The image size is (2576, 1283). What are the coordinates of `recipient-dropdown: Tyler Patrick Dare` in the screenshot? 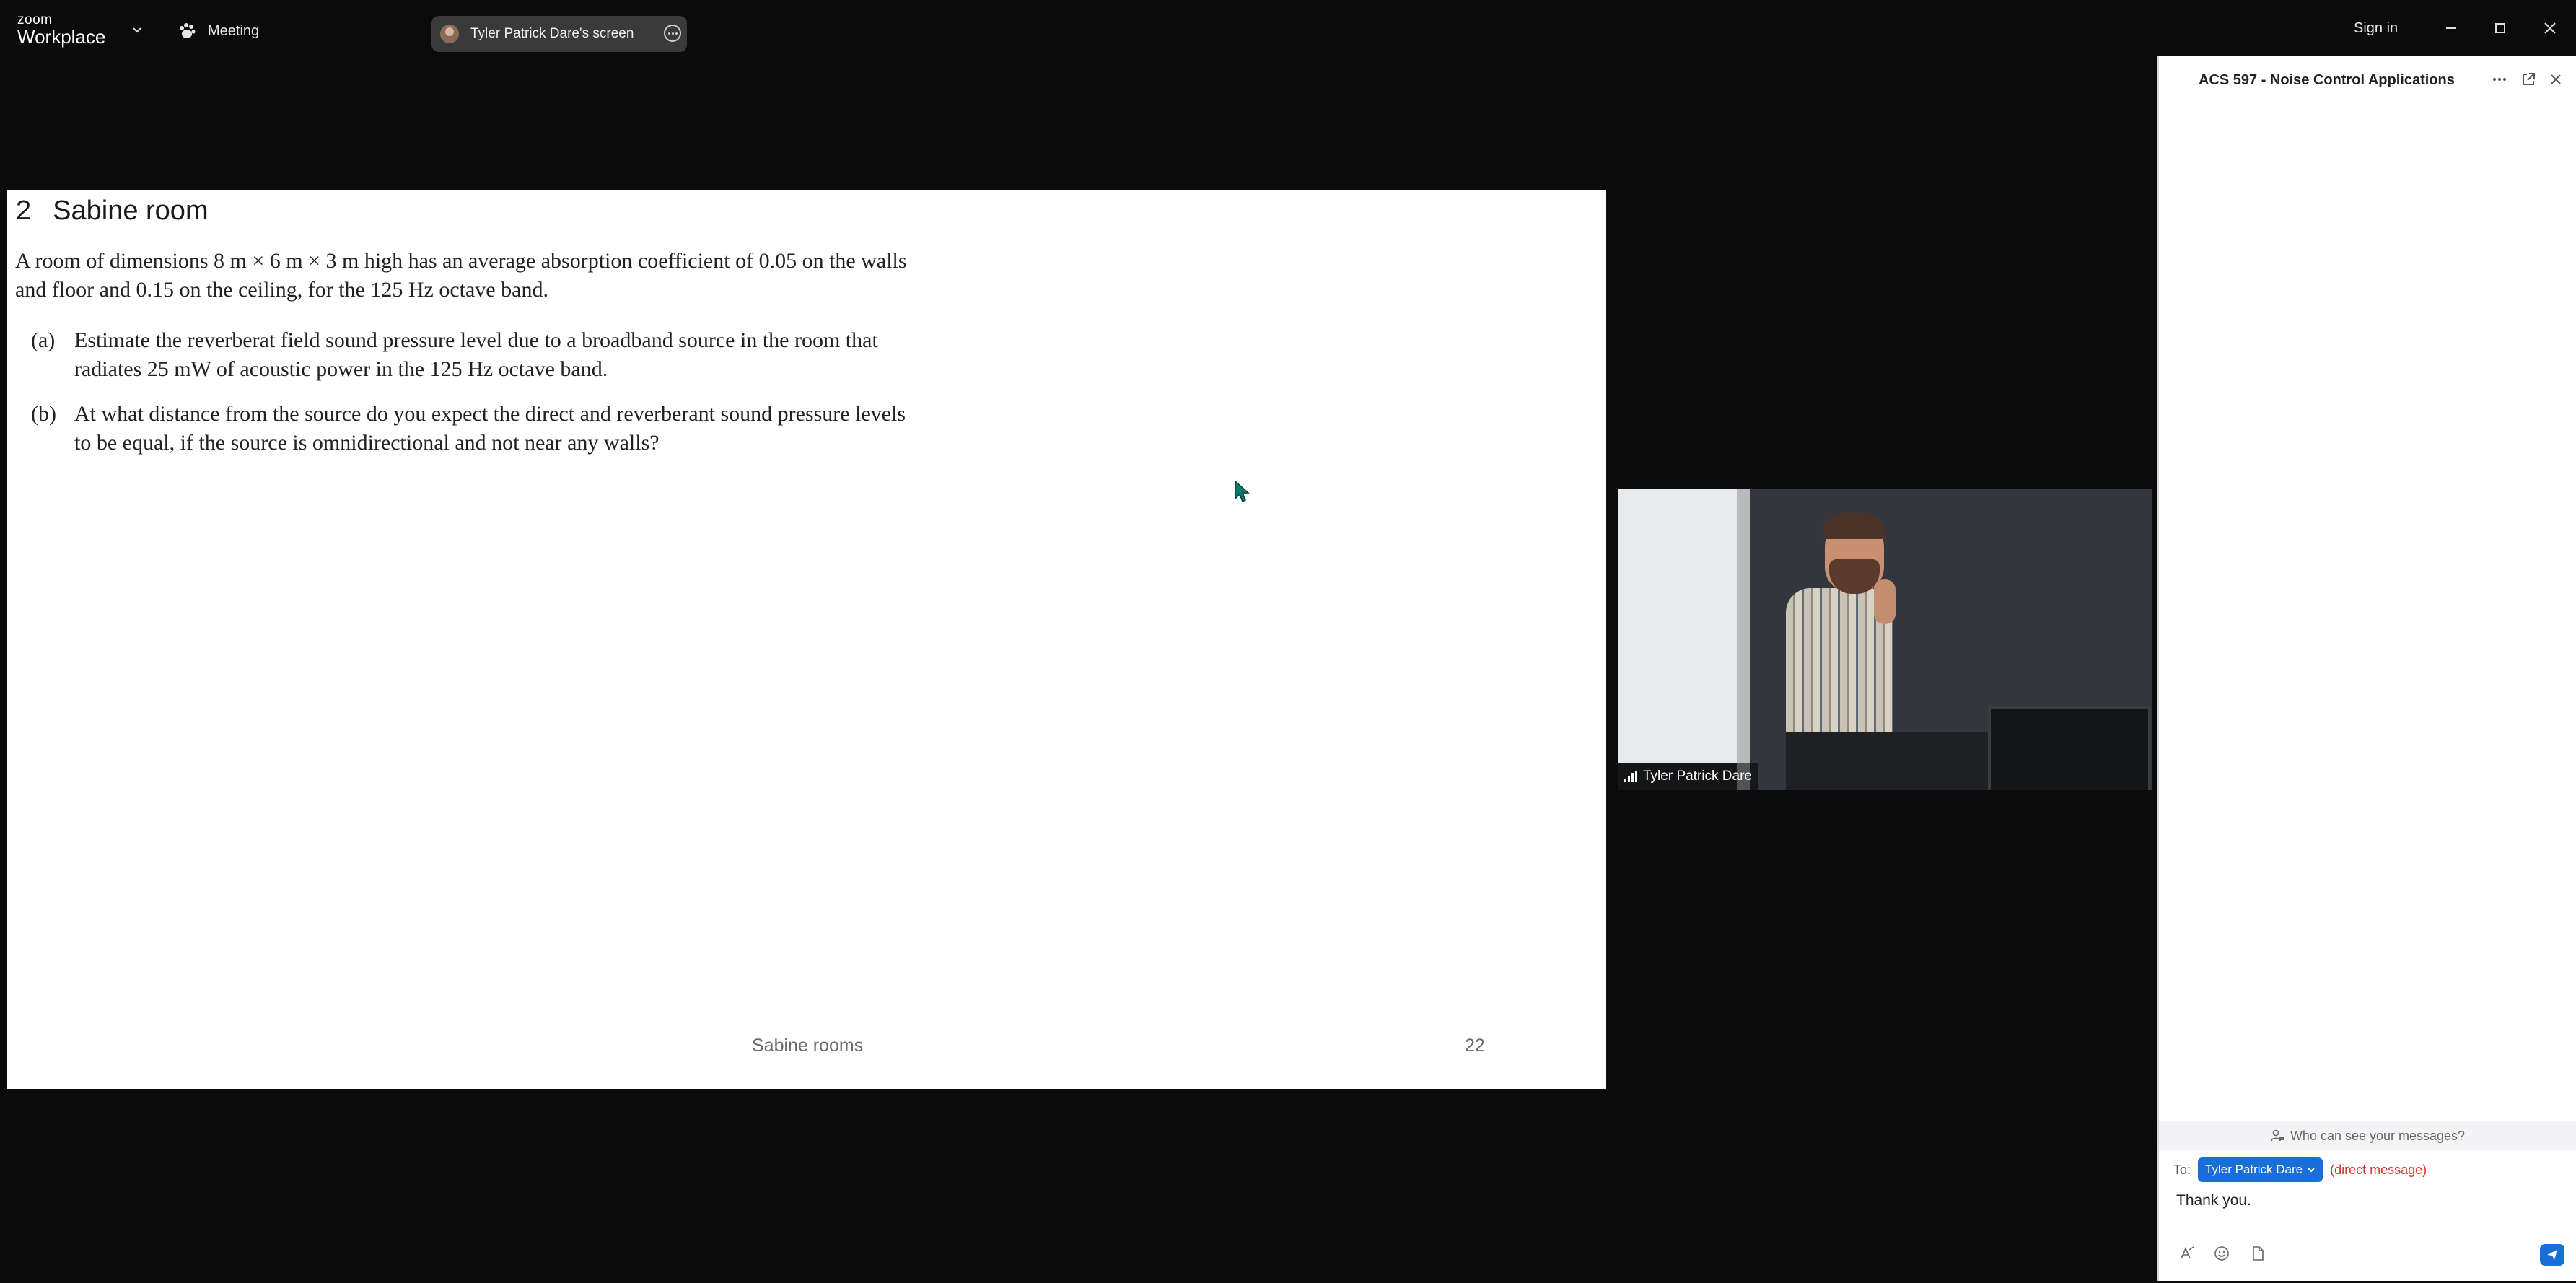 It's located at (2260, 1169).